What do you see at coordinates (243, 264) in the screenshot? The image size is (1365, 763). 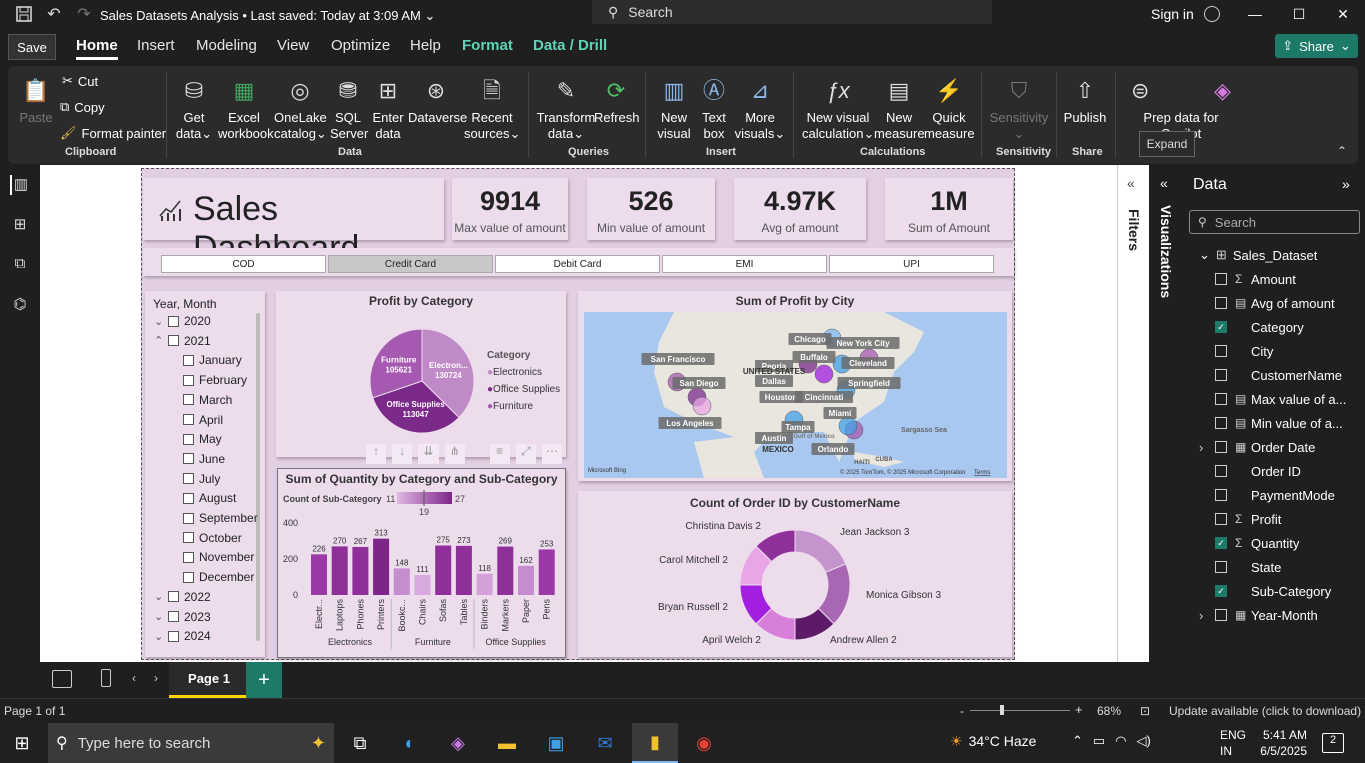 I see `slicer-option-cod: COD` at bounding box center [243, 264].